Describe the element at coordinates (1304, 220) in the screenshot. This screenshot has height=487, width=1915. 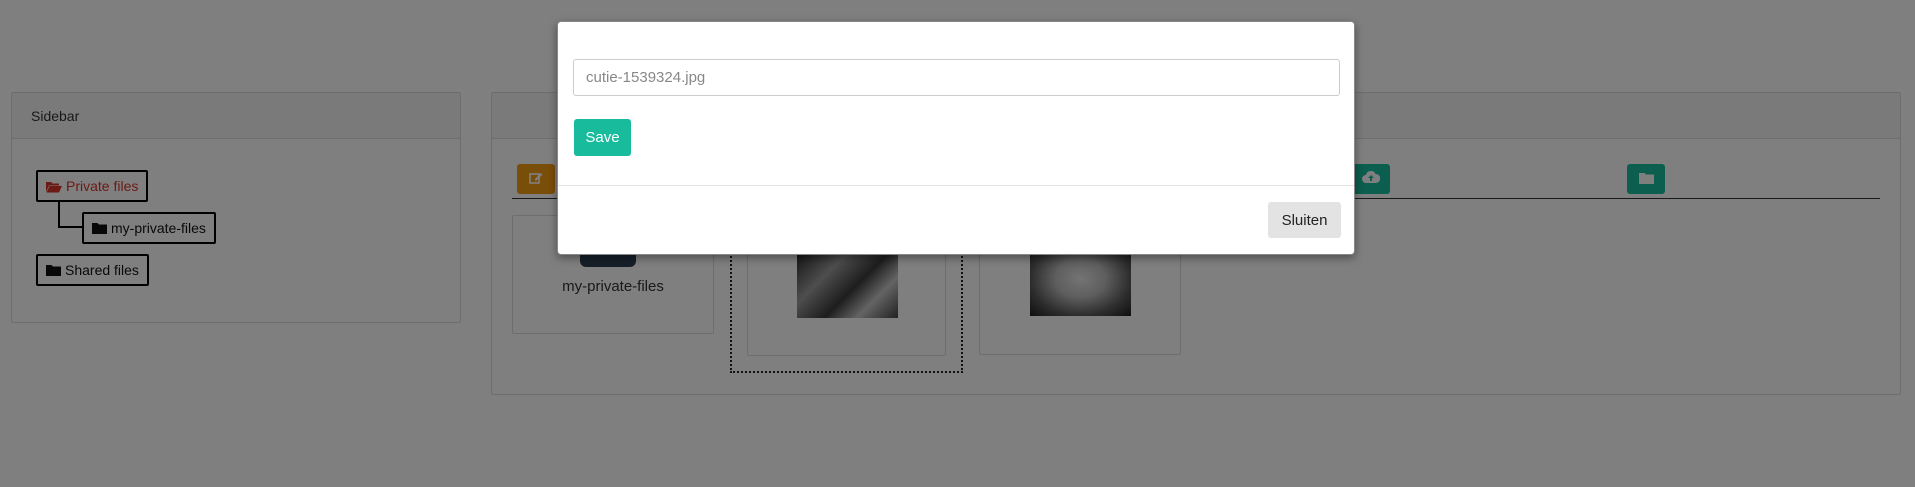
I see `close-button: Sluiten` at that location.